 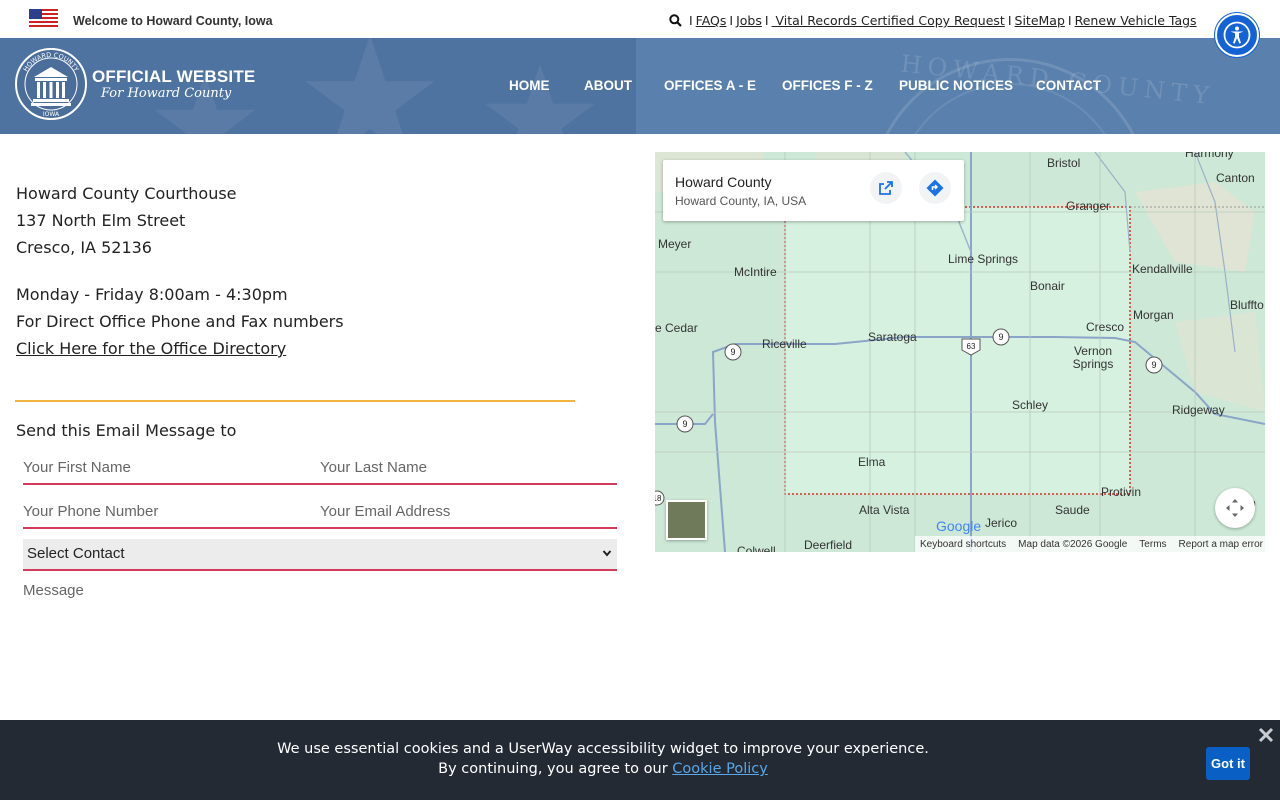 What do you see at coordinates (1198, 410) in the screenshot?
I see `map-place-label: Ridgeway` at bounding box center [1198, 410].